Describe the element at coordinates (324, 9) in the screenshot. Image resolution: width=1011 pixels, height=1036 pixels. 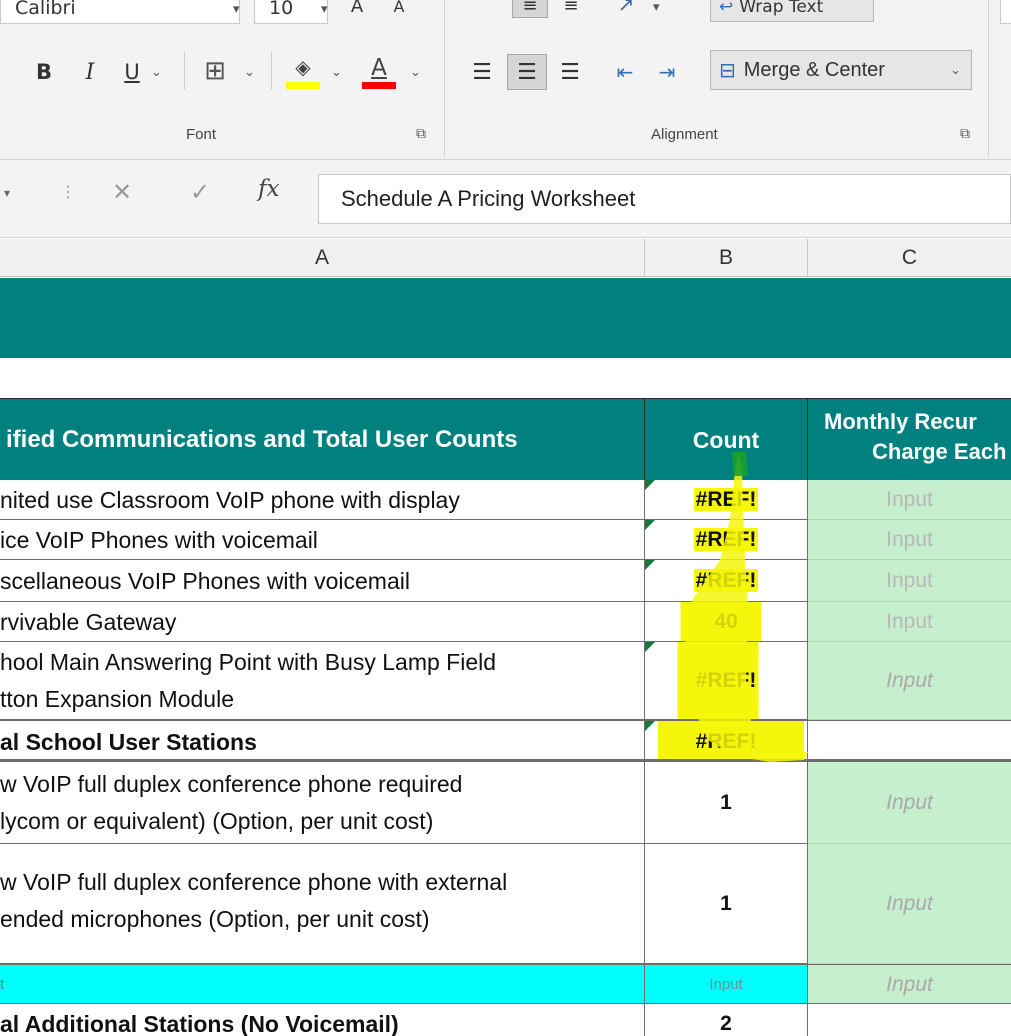
I see `font-size-dropdown-icon: ▾` at that location.